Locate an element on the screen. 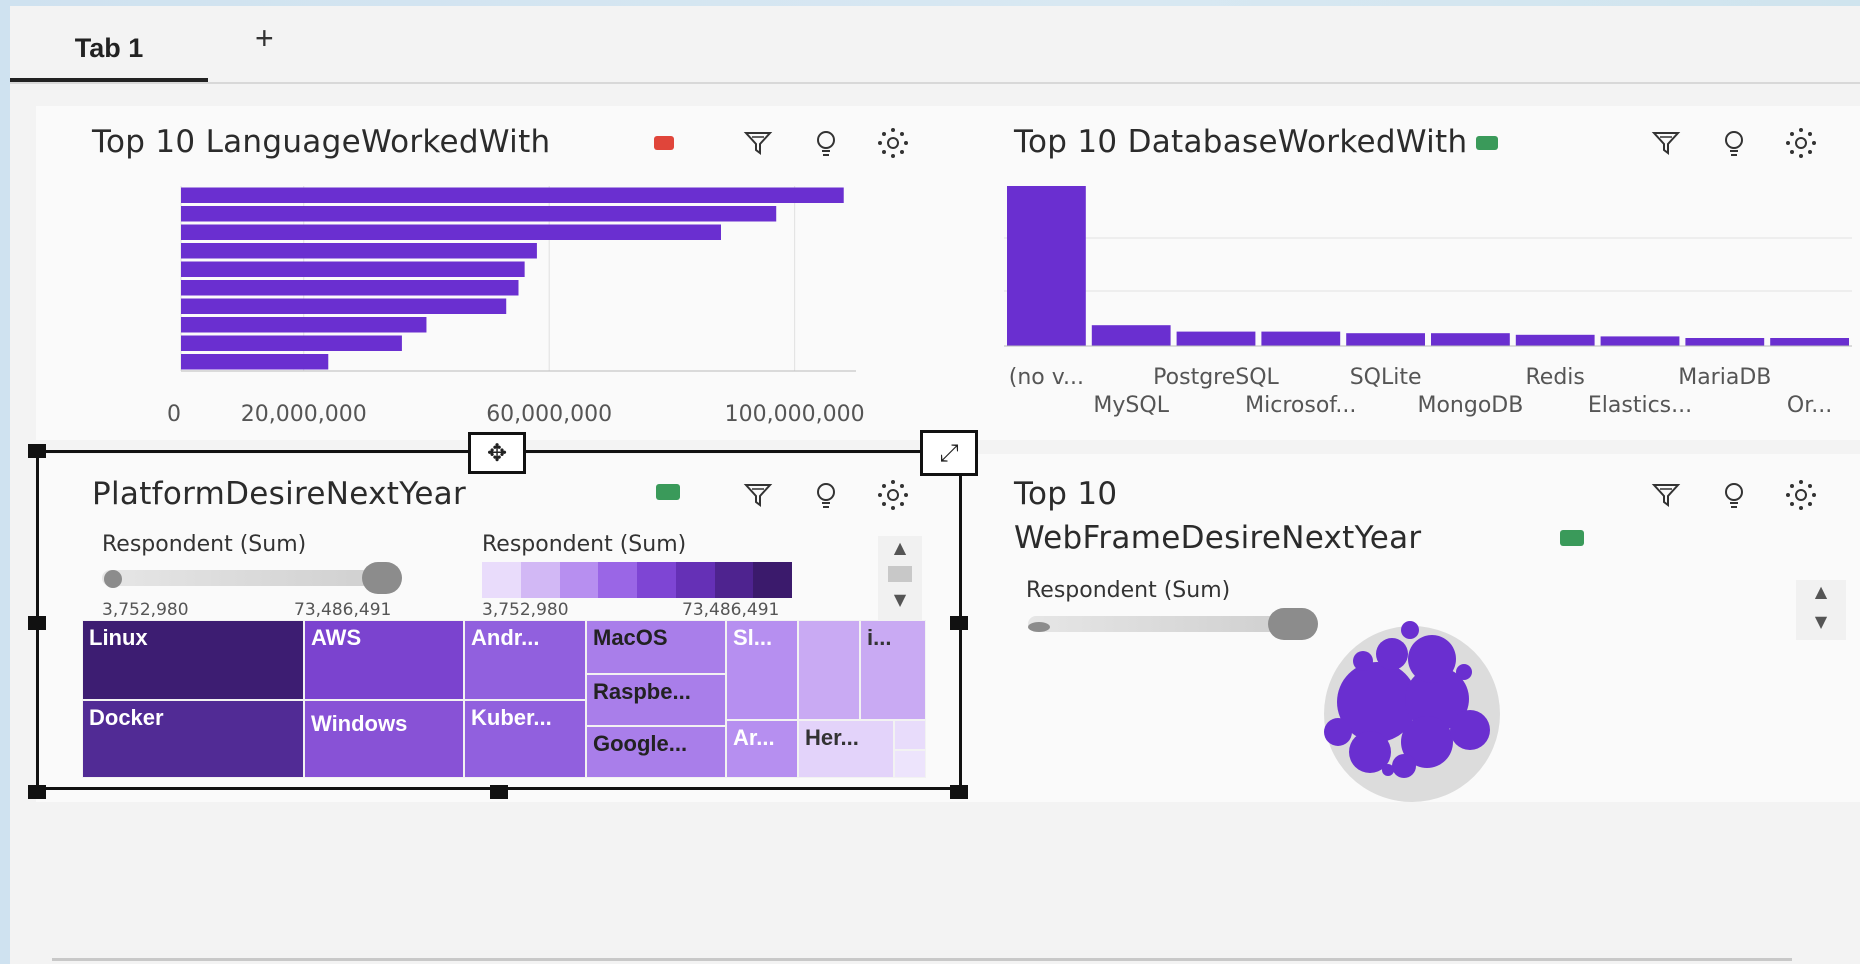 This screenshot has height=964, width=1860. tick-label: MySQL is located at coordinates (1131, 405).